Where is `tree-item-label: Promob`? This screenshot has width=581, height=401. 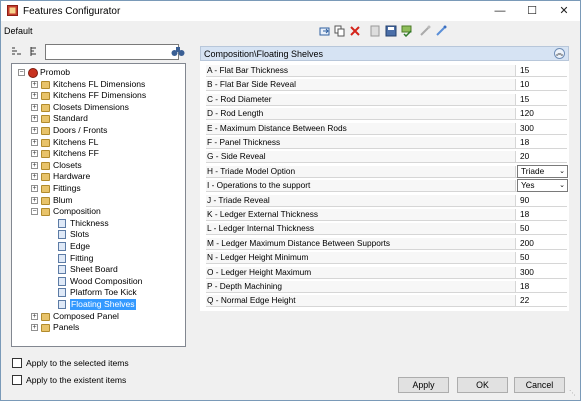
tree-item-label: Promob is located at coordinates (55, 72).